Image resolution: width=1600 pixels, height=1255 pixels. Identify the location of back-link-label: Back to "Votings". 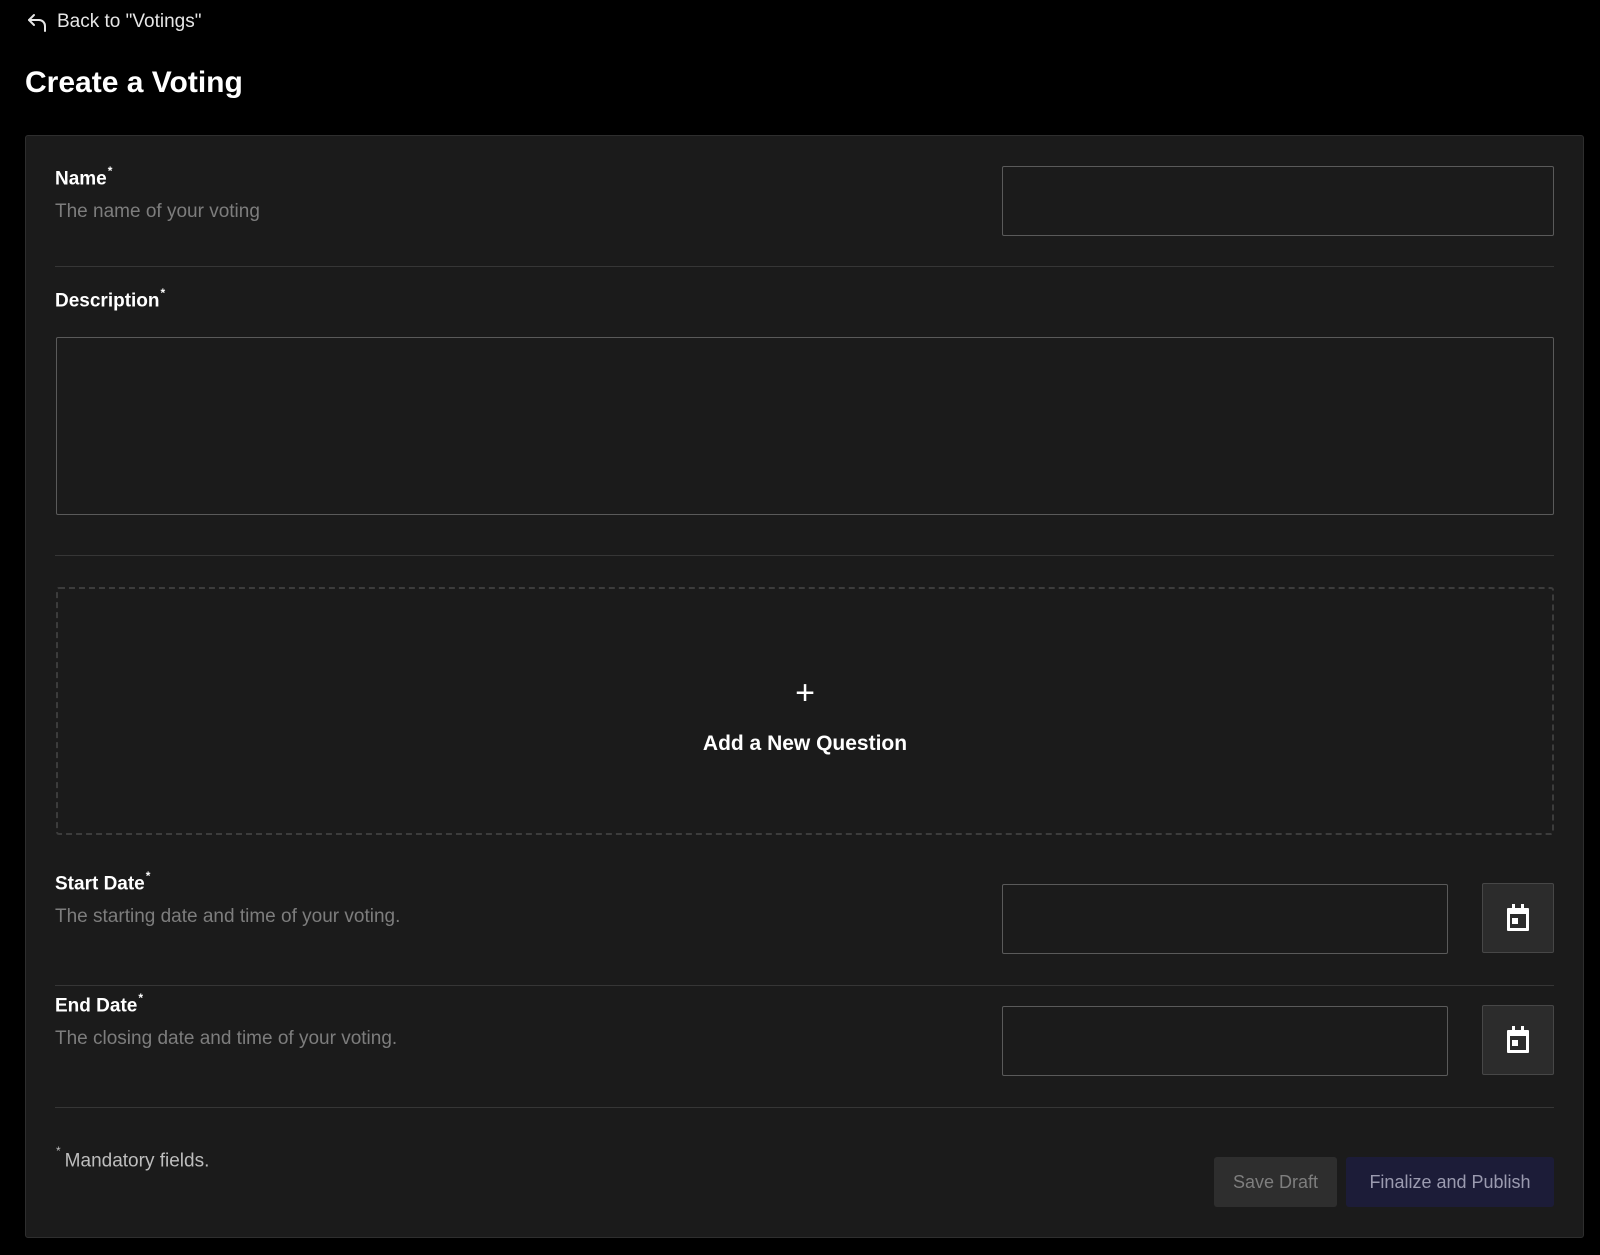
(129, 21).